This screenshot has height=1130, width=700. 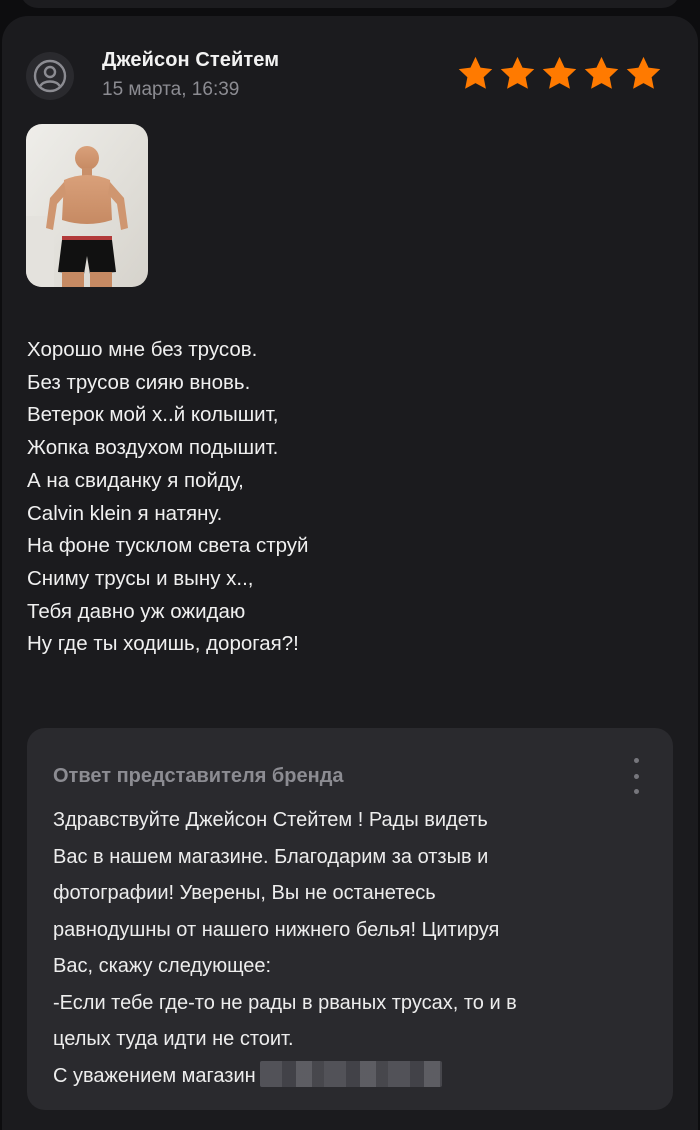 I want to click on reply-title: Ответ представителя бренда, so click(x=198, y=776).